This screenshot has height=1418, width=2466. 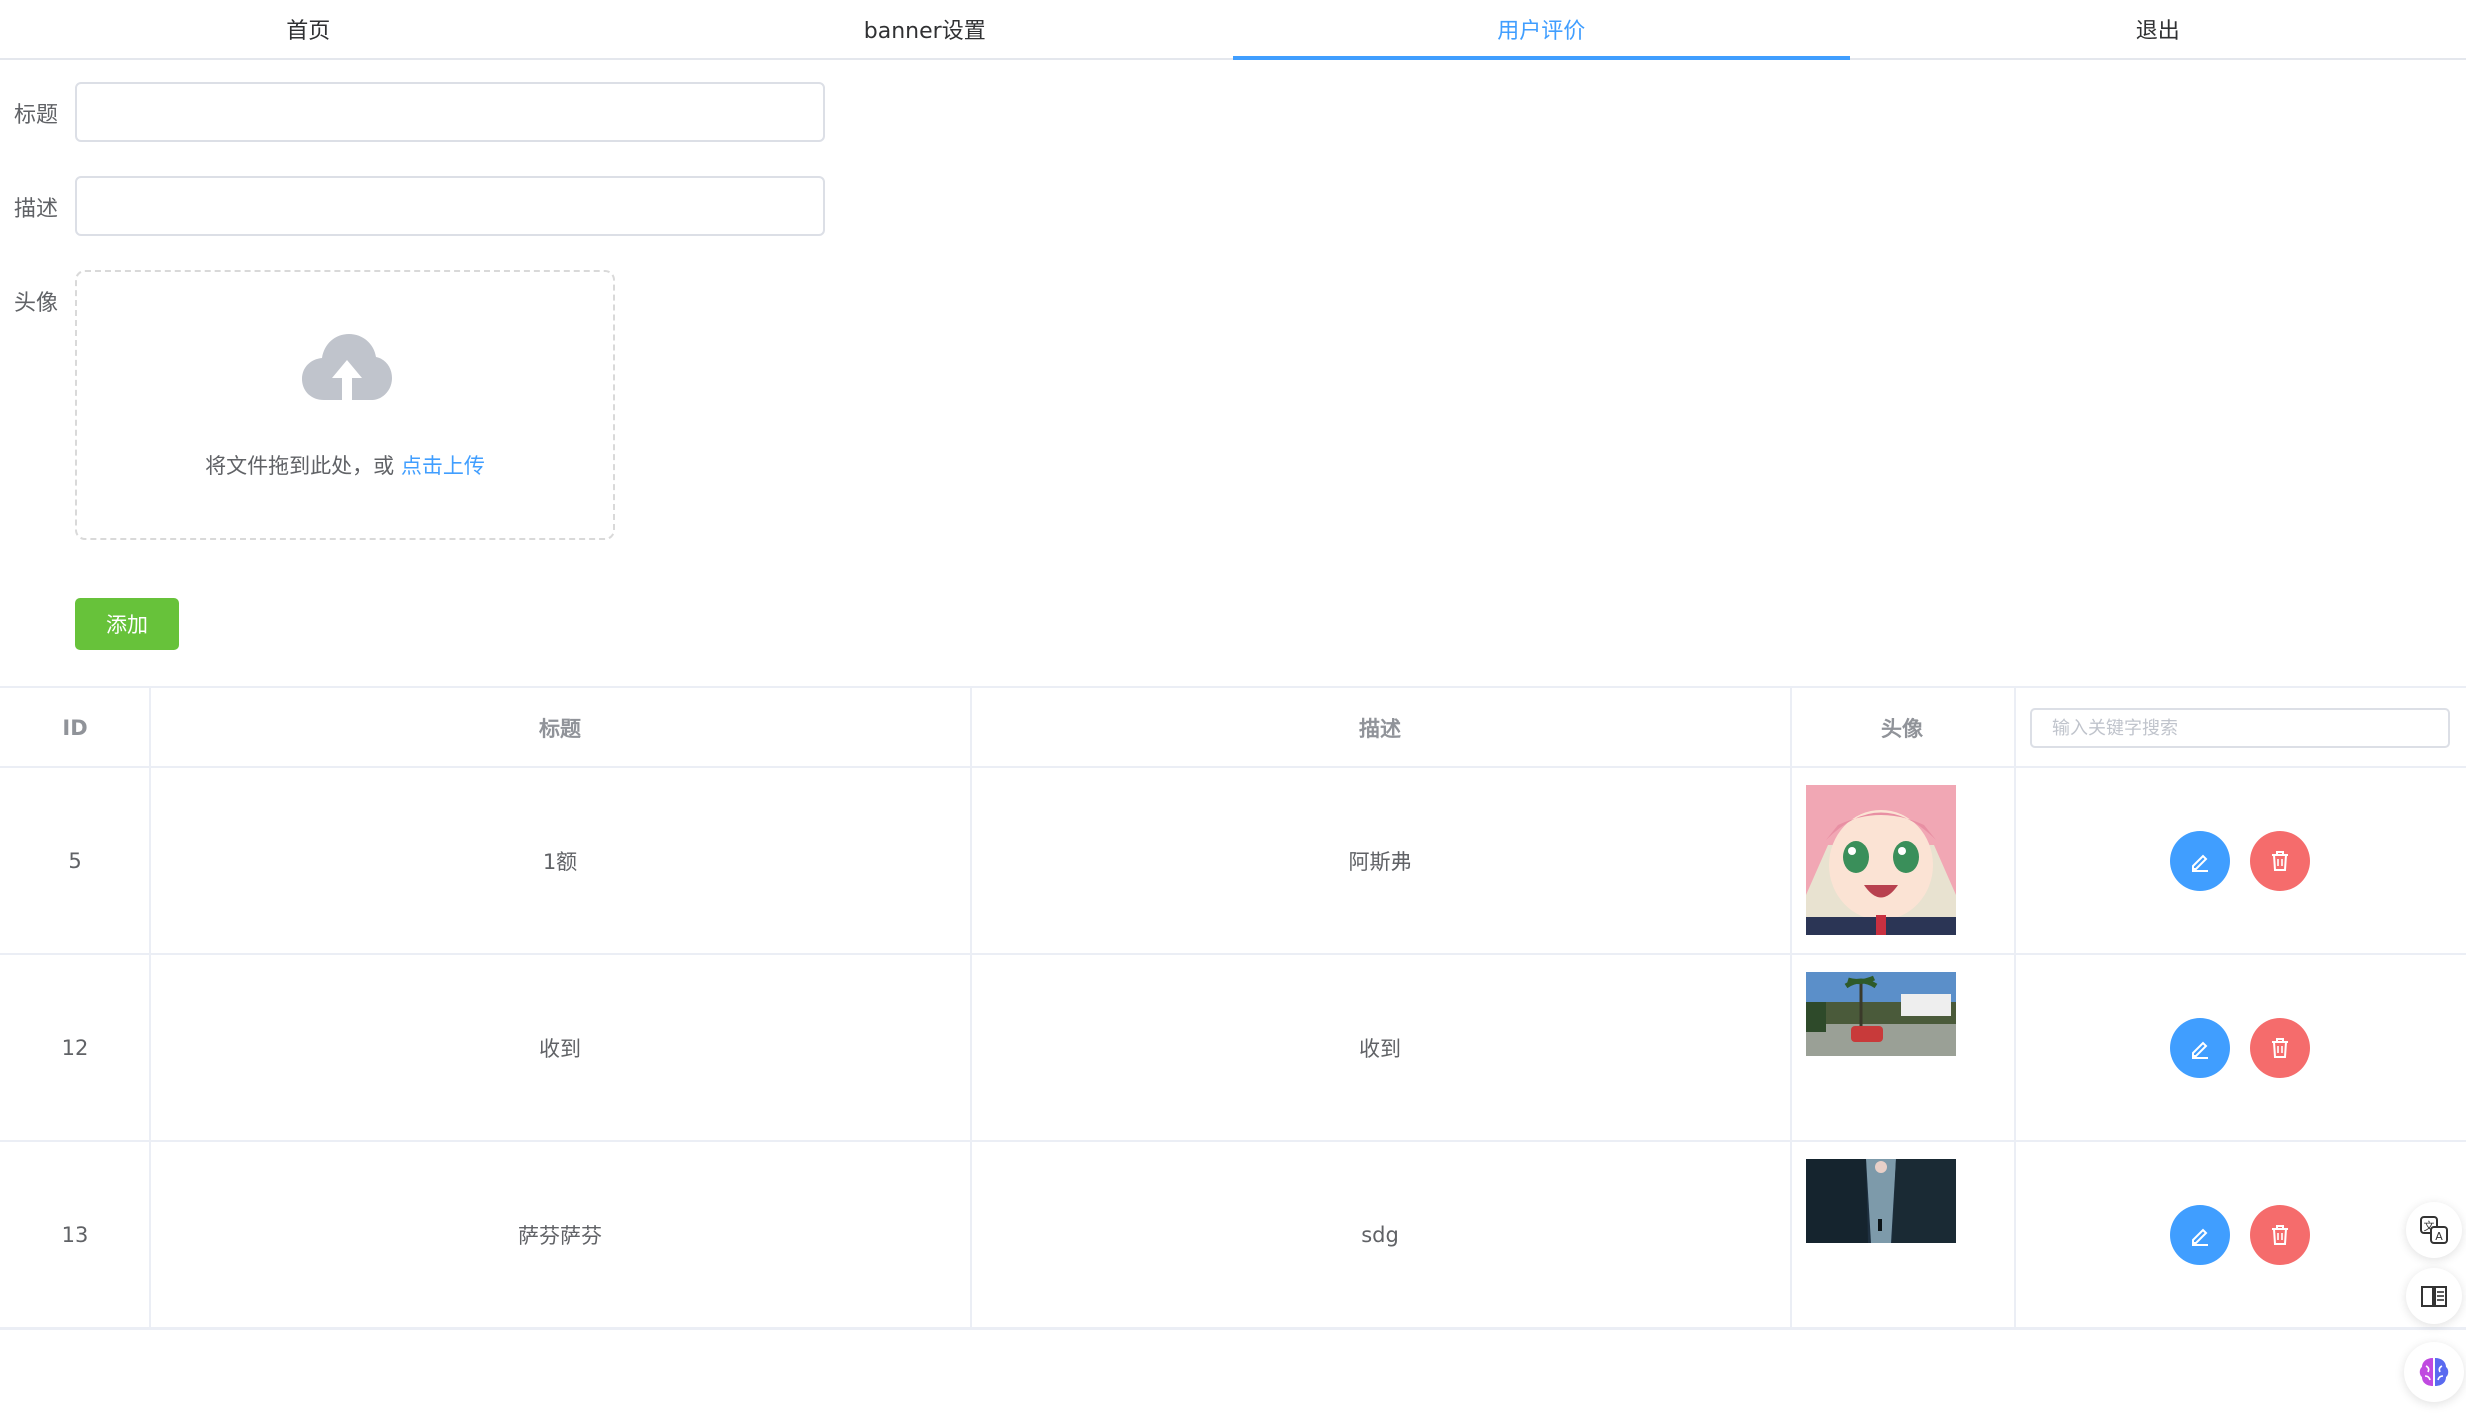 What do you see at coordinates (450, 112) in the screenshot?
I see `title-input` at bounding box center [450, 112].